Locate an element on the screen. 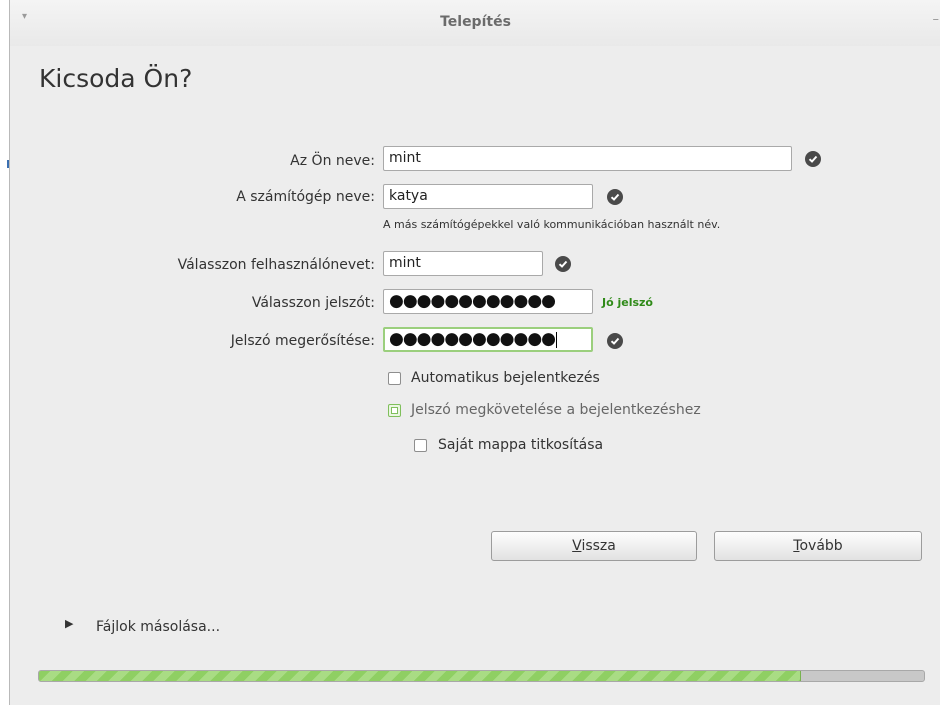 This screenshot has width=940, height=705. page-title: Kicsoda Ön? is located at coordinates (116, 78).